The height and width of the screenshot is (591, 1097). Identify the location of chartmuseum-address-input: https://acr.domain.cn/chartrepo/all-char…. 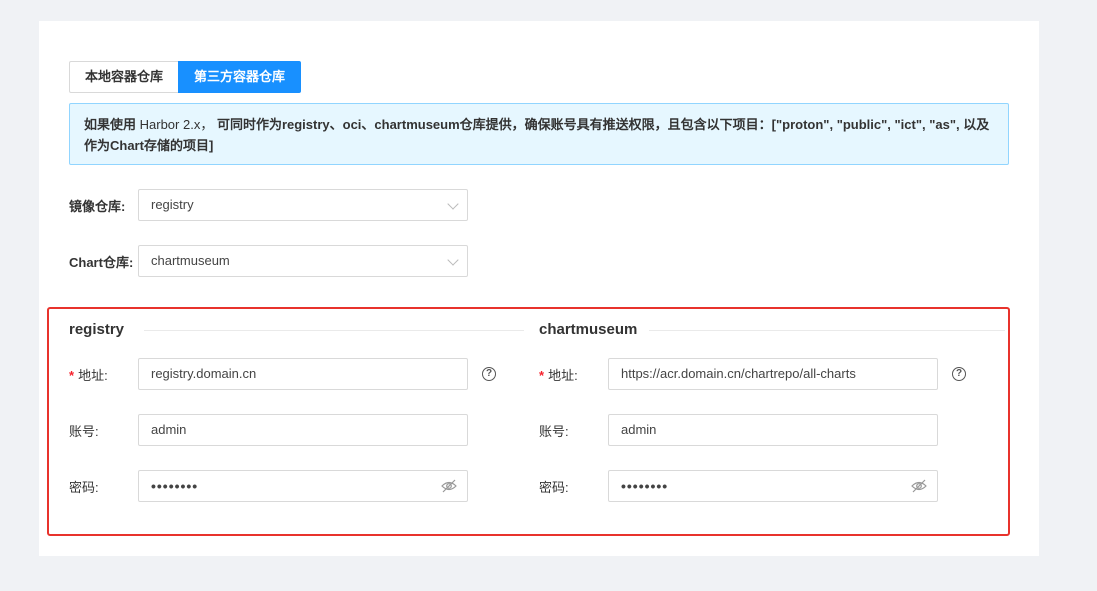
(773, 374).